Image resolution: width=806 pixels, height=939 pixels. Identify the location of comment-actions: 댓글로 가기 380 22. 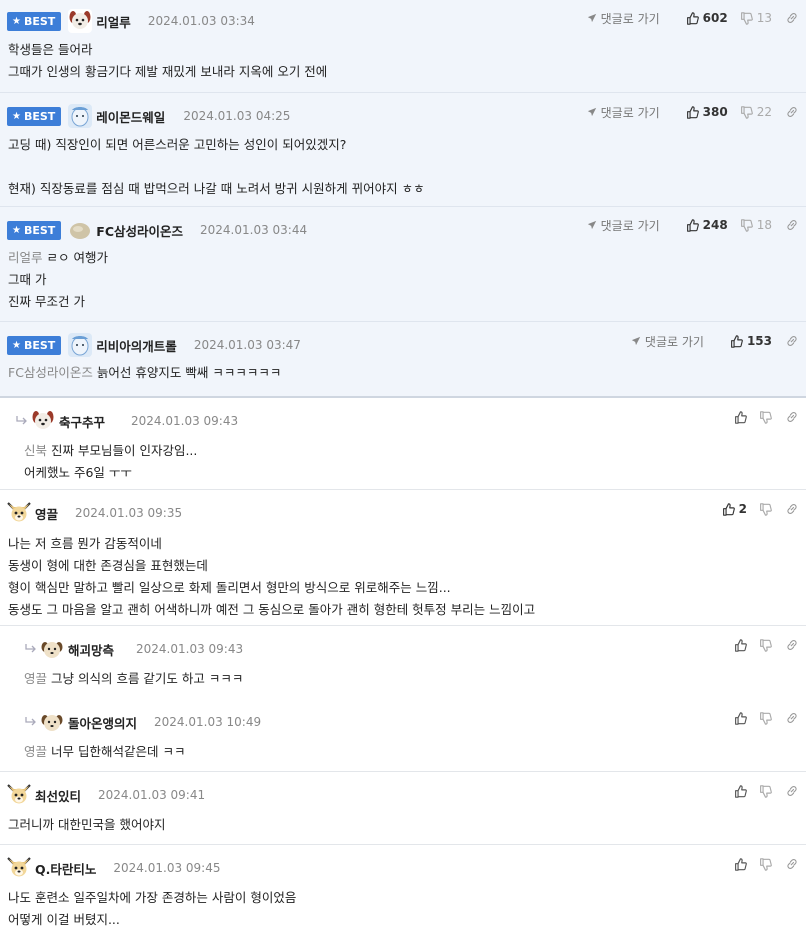
(692, 112).